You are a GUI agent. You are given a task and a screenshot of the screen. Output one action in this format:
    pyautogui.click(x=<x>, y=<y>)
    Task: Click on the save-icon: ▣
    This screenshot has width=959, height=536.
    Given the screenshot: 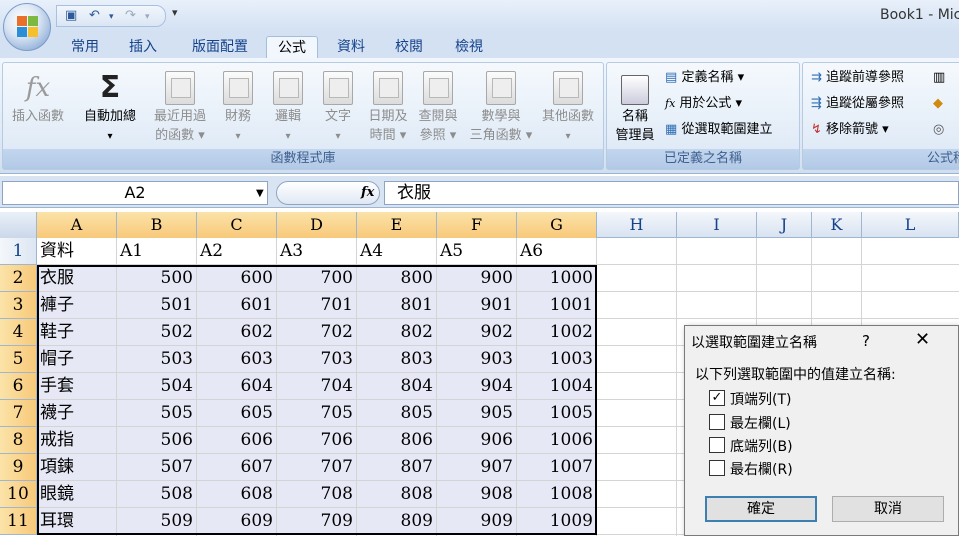 What is the action you would take?
    pyautogui.click(x=71, y=15)
    